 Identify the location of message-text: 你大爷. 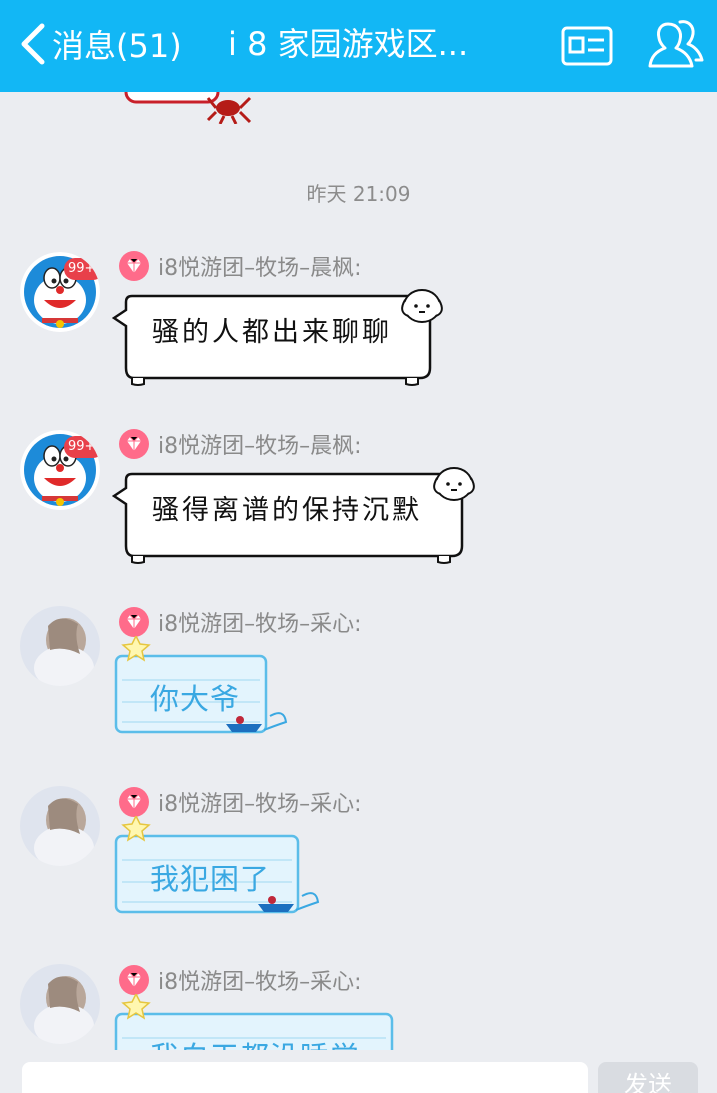
(195, 699).